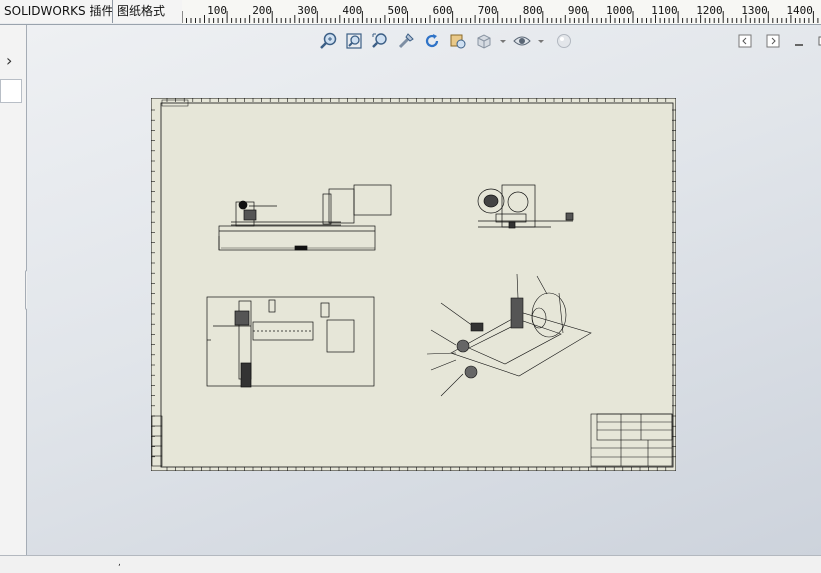  I want to click on maximize-icon, so click(818, 41).